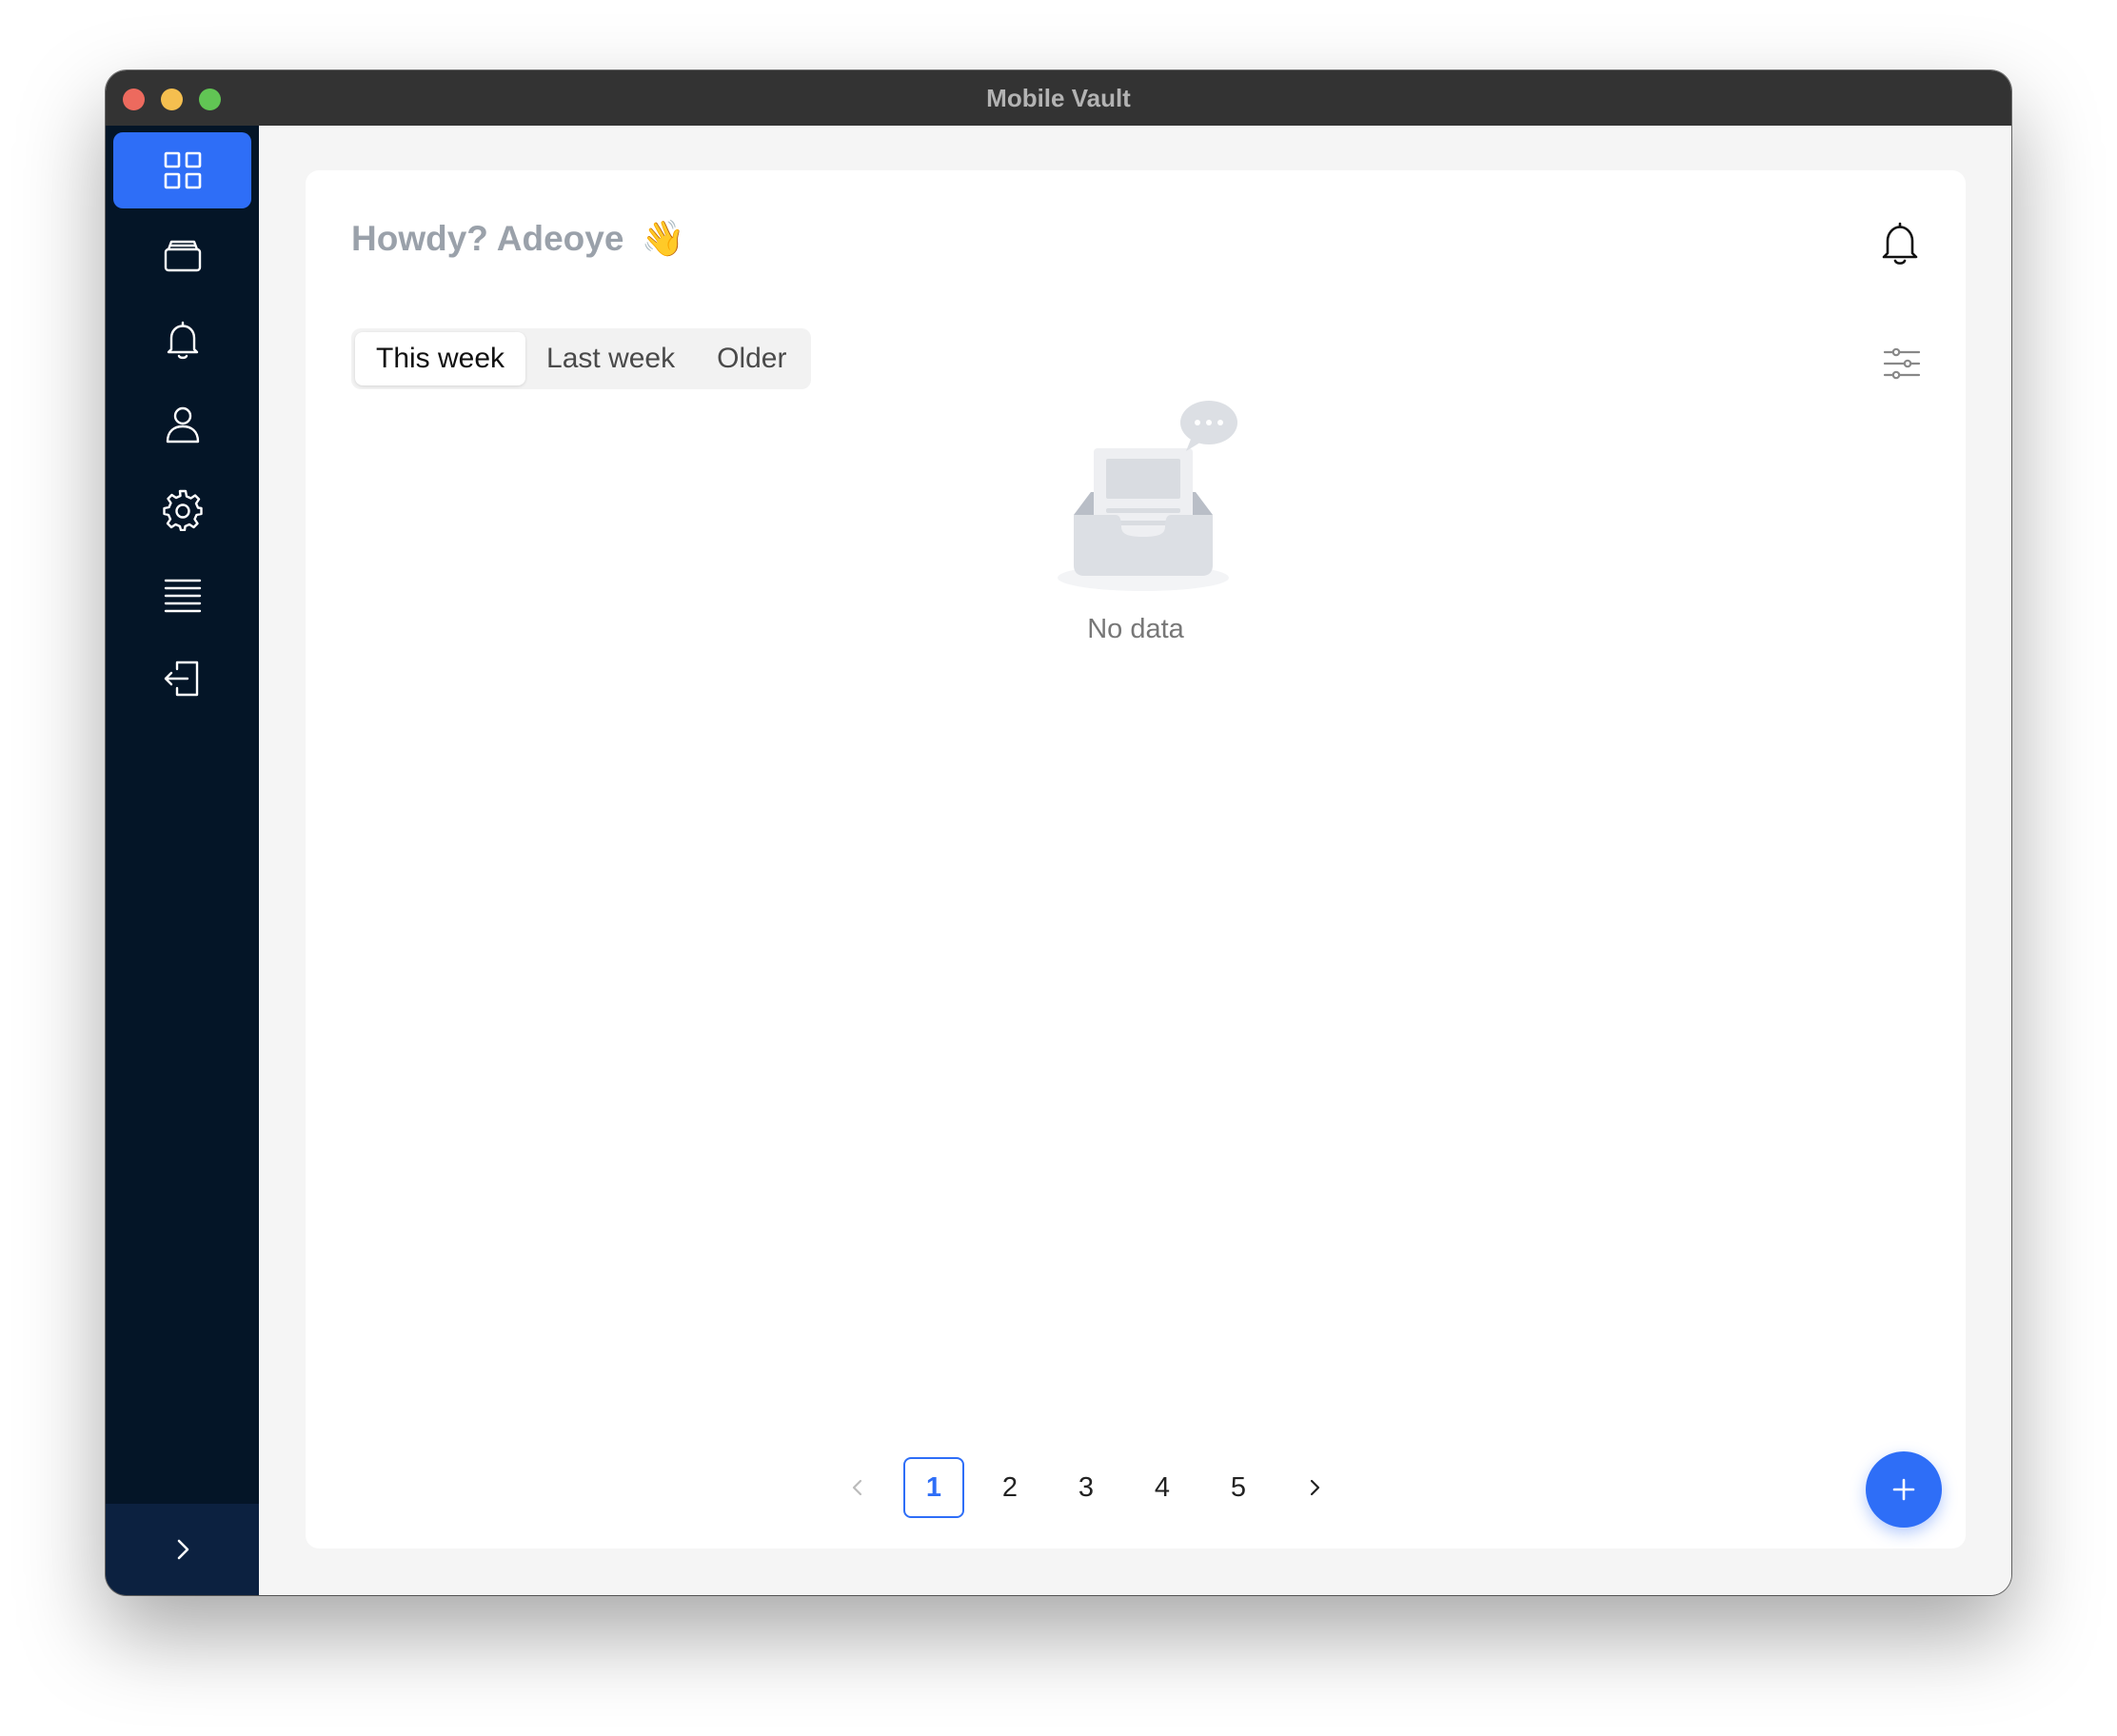 Image resolution: width=2117 pixels, height=1736 pixels. What do you see at coordinates (1135, 629) in the screenshot?
I see `empty-state-text: No data` at bounding box center [1135, 629].